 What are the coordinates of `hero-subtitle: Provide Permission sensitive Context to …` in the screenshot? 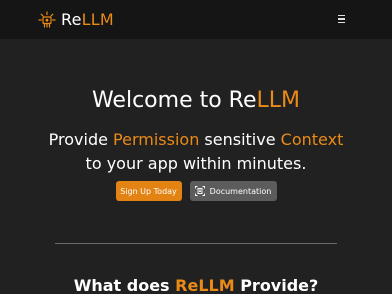 It's located at (196, 152).